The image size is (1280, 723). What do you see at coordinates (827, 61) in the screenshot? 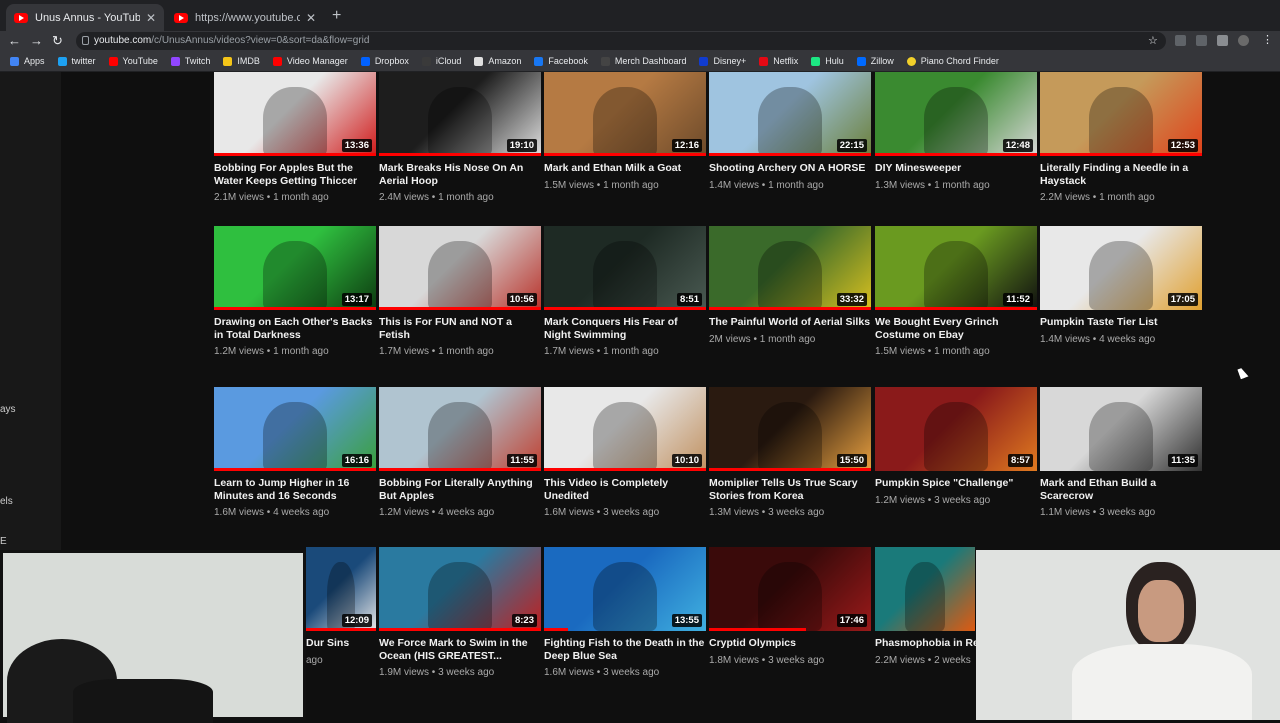
I see `bookmark-hulu: Hulu` at bounding box center [827, 61].